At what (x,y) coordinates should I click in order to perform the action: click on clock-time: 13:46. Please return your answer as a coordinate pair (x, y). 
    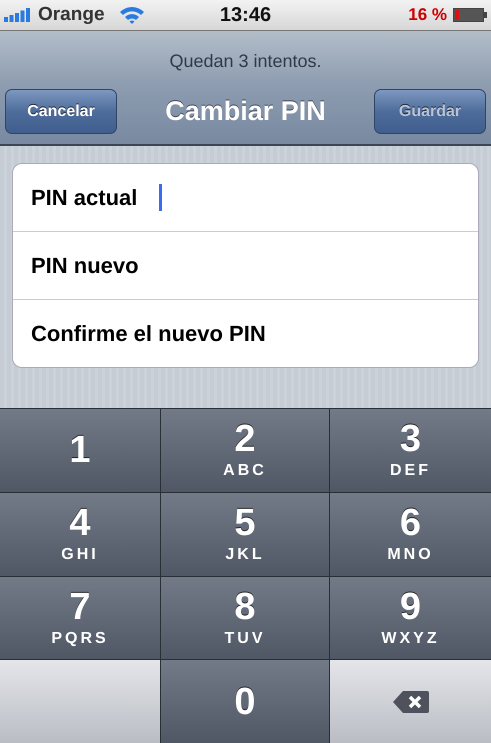
    Looking at the image, I should click on (246, 15).